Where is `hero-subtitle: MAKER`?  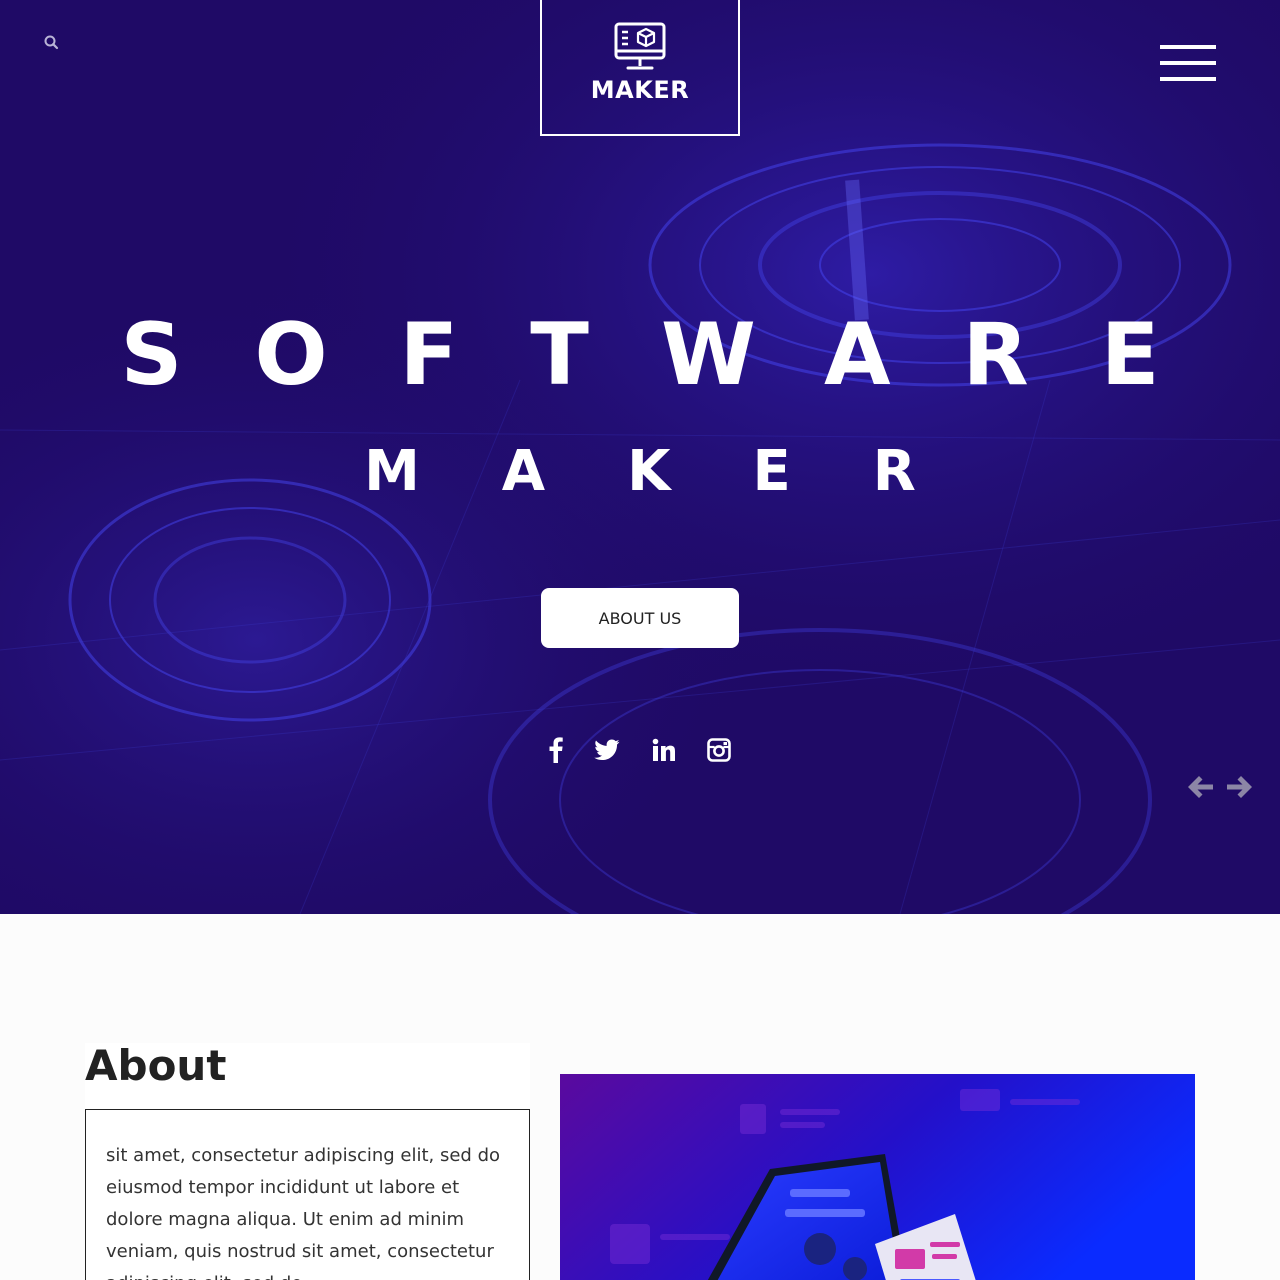
hero-subtitle: MAKER is located at coordinates (681, 471).